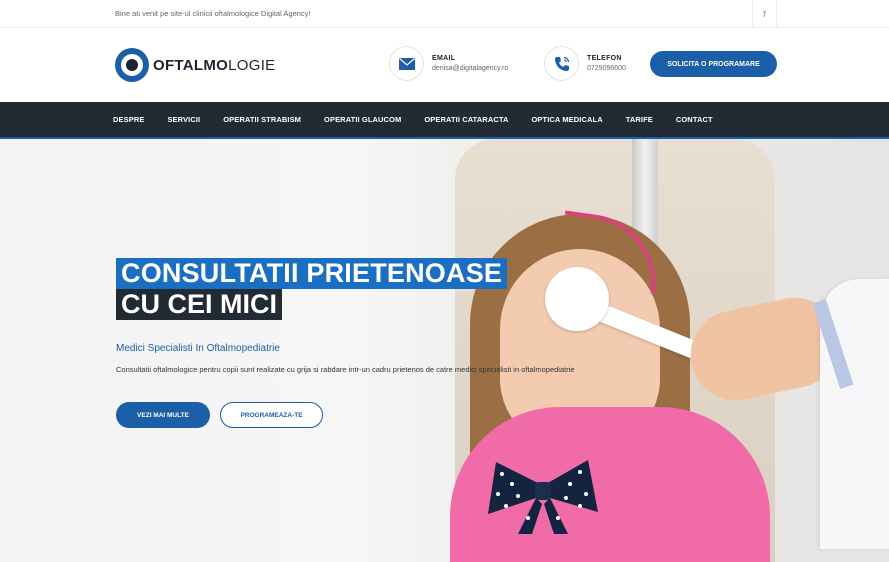  Describe the element at coordinates (694, 119) in the screenshot. I see `nav-item-contact: CONTACT` at that location.